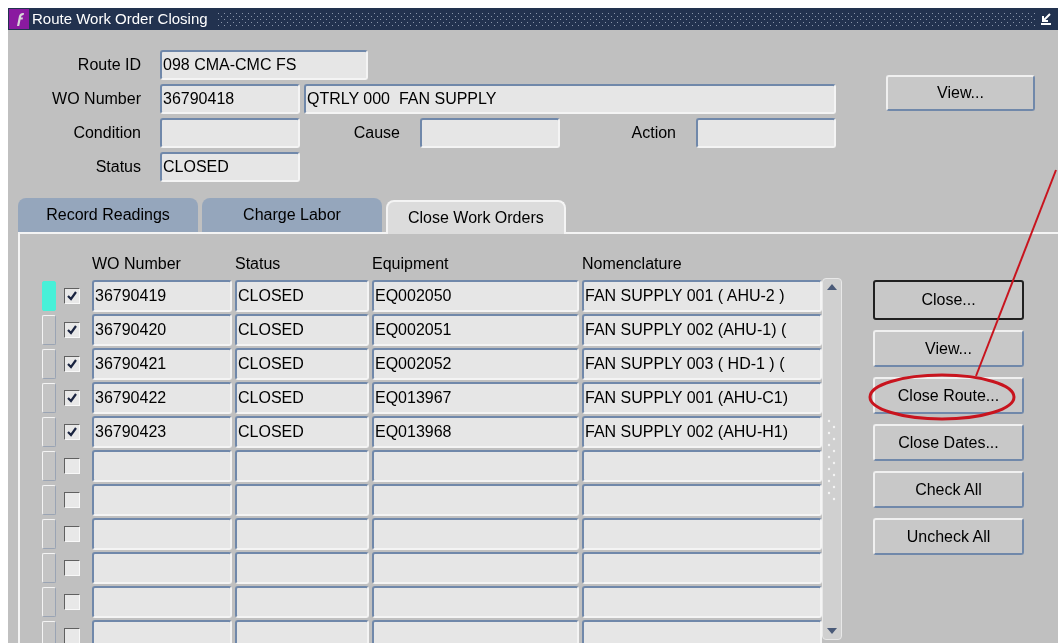 The height and width of the screenshot is (643, 1058). I want to click on action-button: Check All, so click(948, 489).